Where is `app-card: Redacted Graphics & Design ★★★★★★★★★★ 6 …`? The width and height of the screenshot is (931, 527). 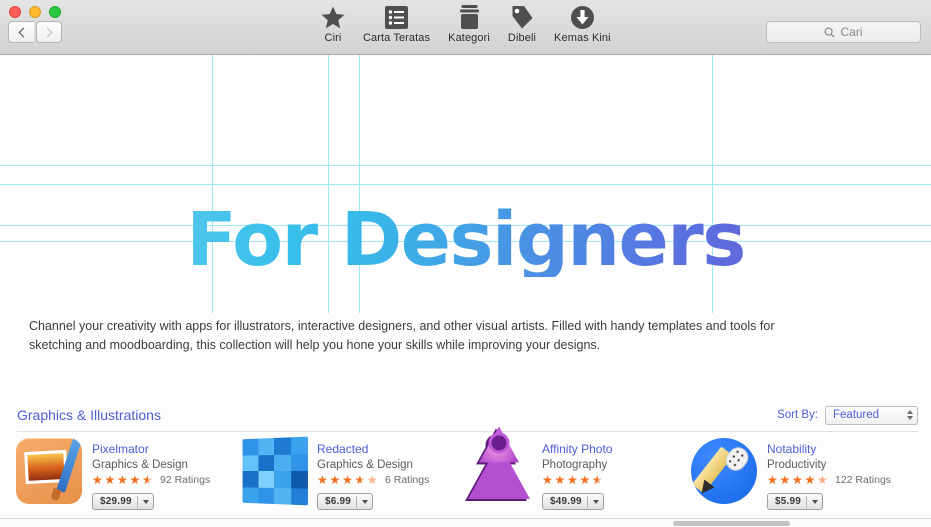
app-card: Redacted Graphics & Design ★★★★★★★★★★ 6 … is located at coordinates (345, 473).